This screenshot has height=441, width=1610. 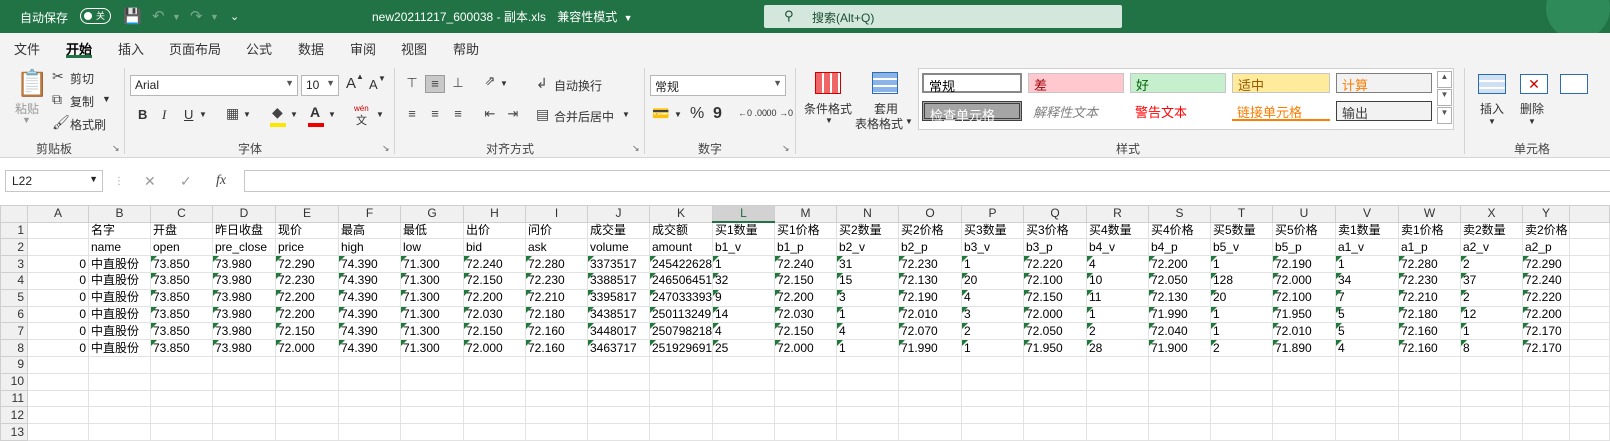 I want to click on cell-d8: 73.980, so click(x=244, y=348).